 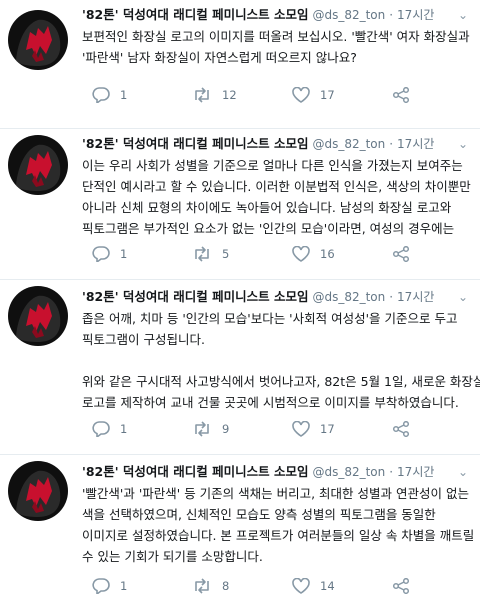 What do you see at coordinates (229, 95) in the screenshot?
I see `retweet-count: 12` at bounding box center [229, 95].